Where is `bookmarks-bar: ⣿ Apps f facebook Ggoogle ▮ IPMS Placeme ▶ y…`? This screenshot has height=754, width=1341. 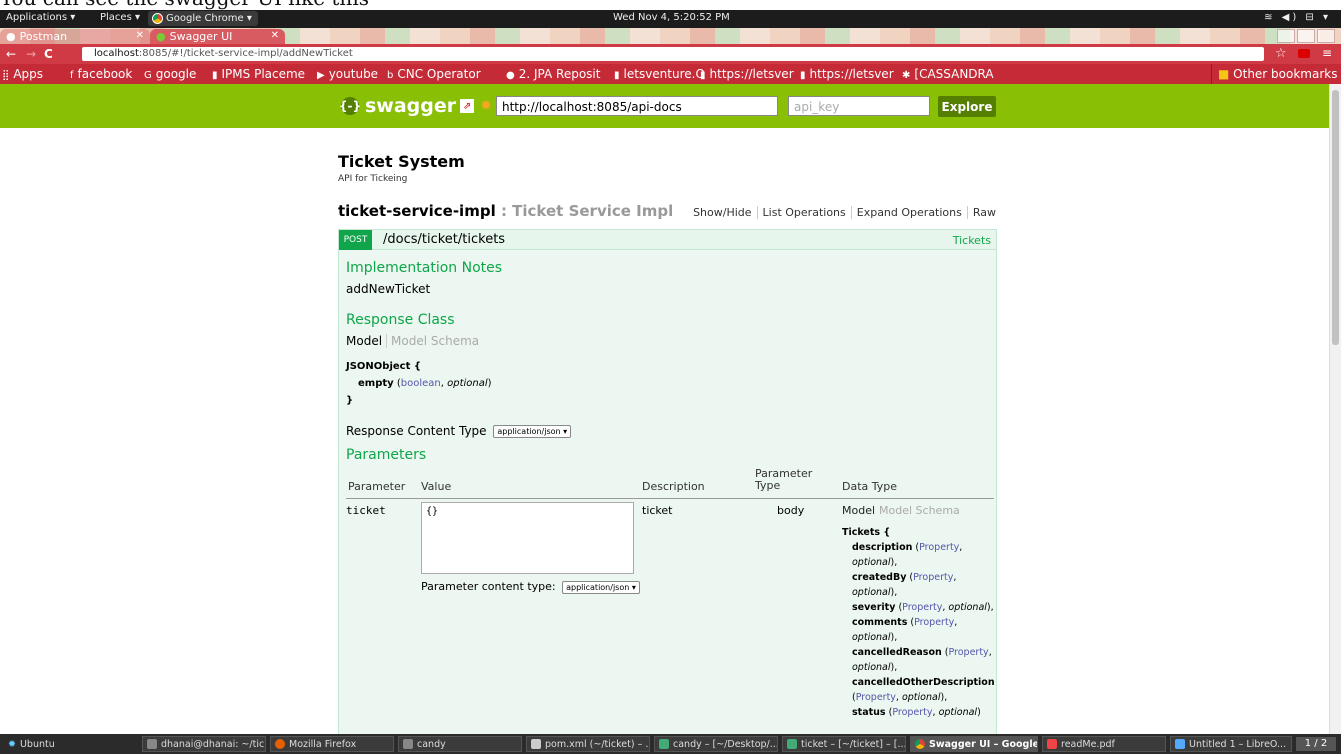
bookmarks-bar: ⣿ Apps f facebook Ggoogle ▮ IPMS Placeme ▶ y… is located at coordinates (670, 74).